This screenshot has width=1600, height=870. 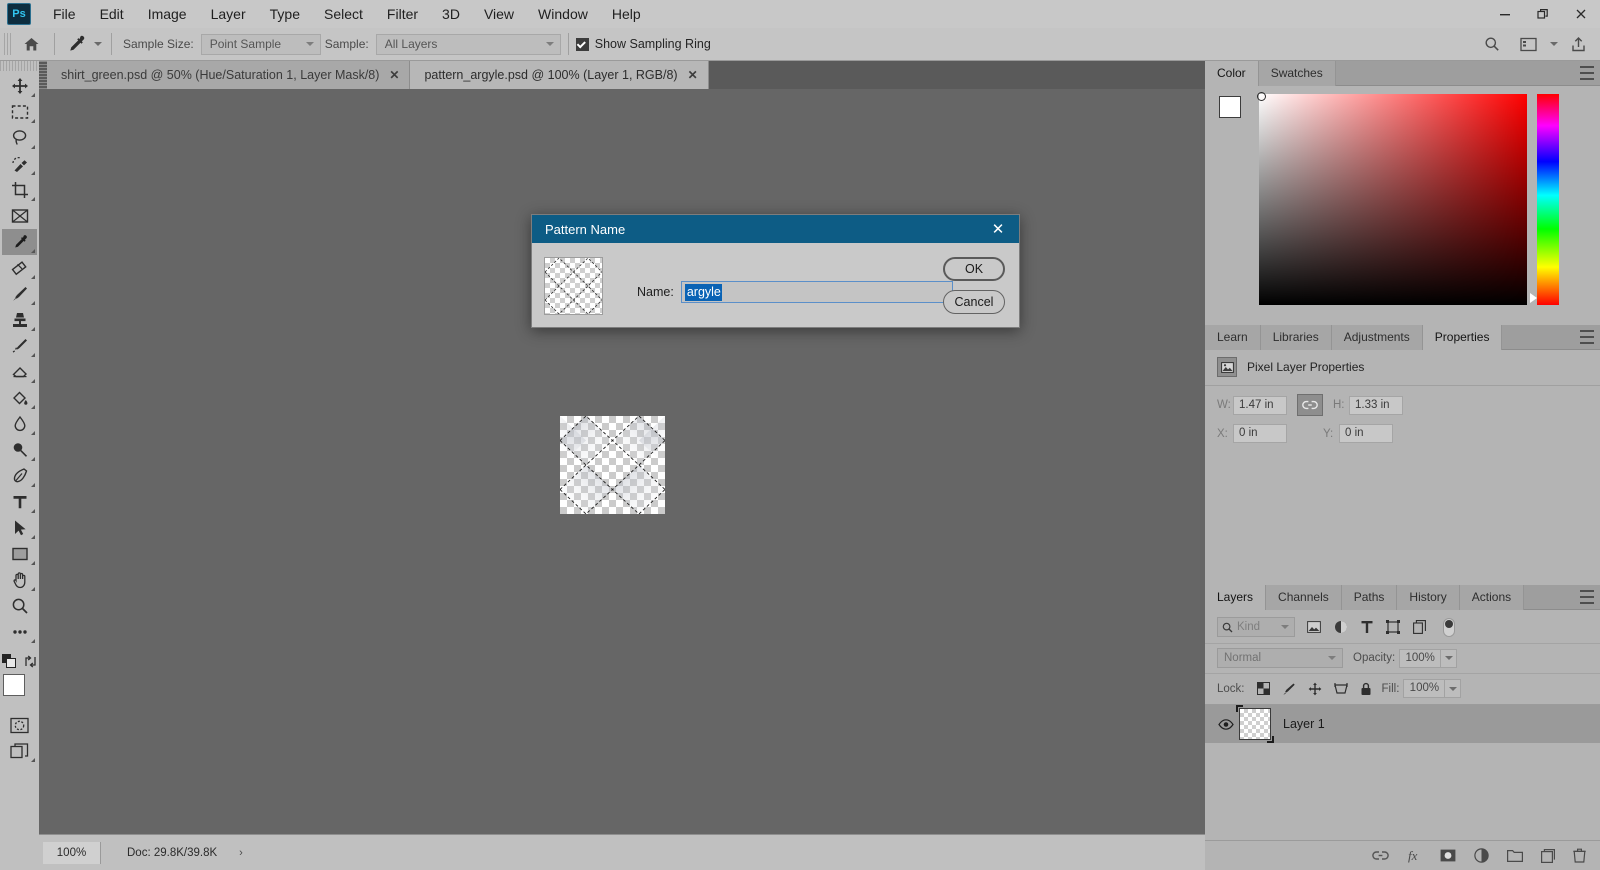 I want to click on move-tool, so click(x=19, y=86).